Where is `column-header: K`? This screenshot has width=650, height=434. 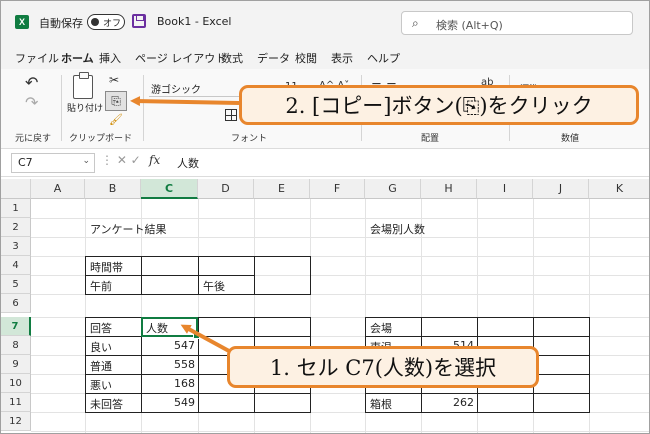 column-header: K is located at coordinates (619, 189).